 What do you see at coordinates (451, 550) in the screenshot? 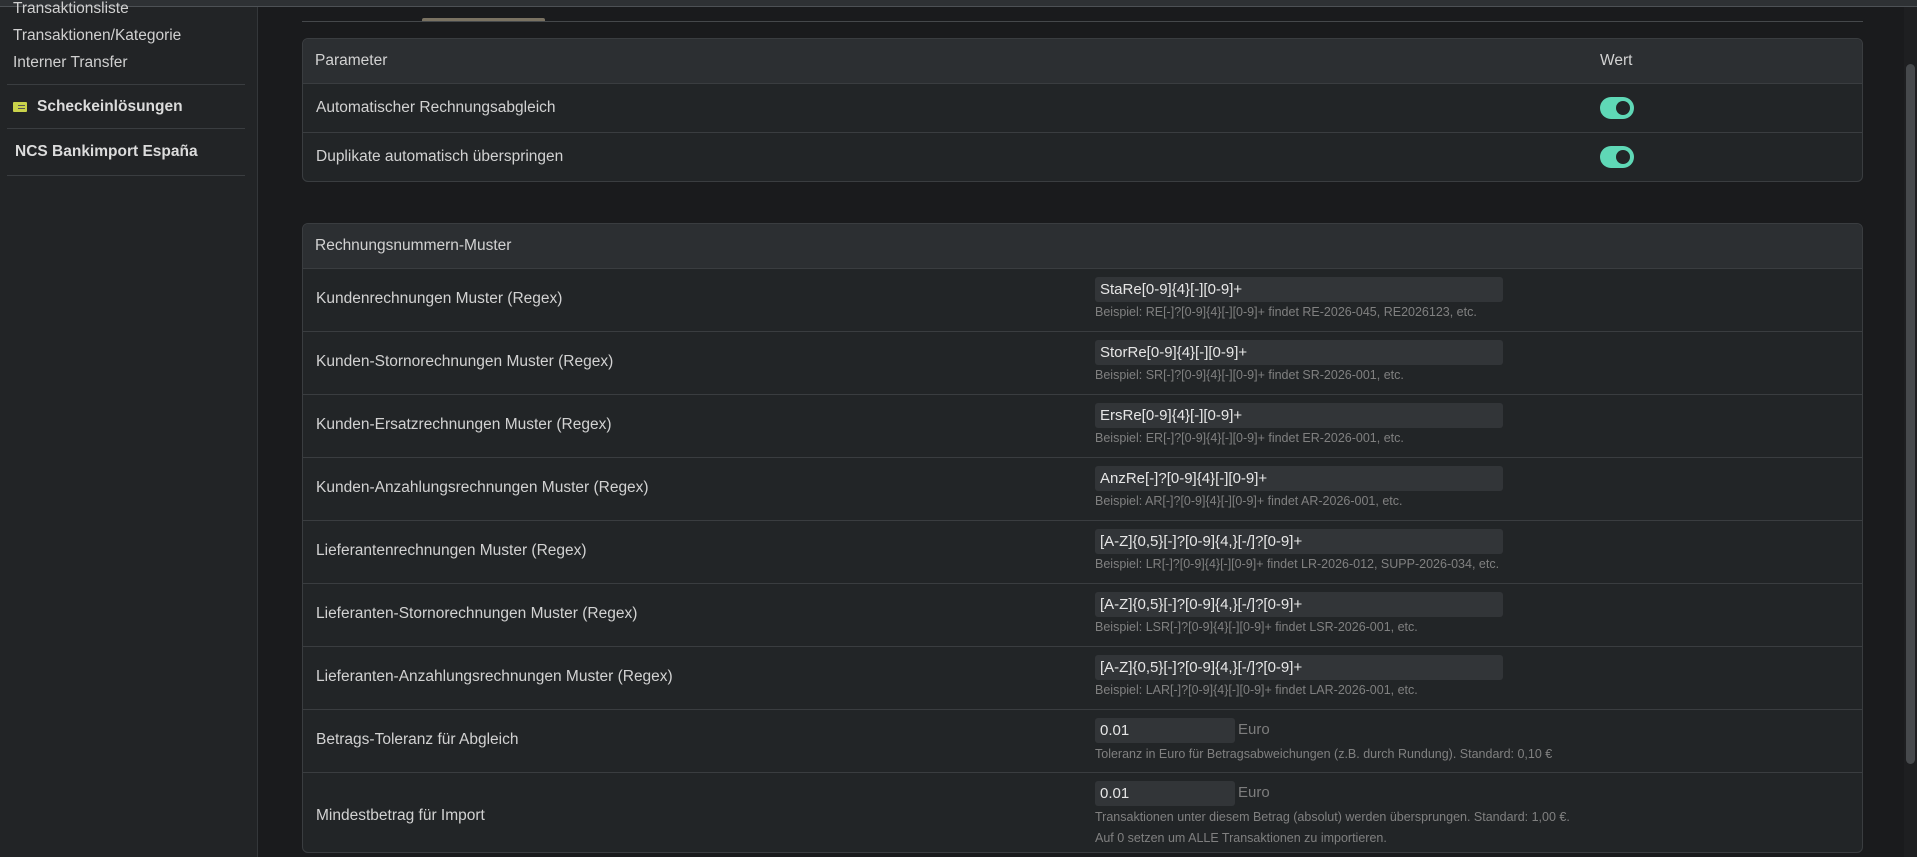
I see `row-label: Lieferantenrechnungen Muster (Regex)` at bounding box center [451, 550].